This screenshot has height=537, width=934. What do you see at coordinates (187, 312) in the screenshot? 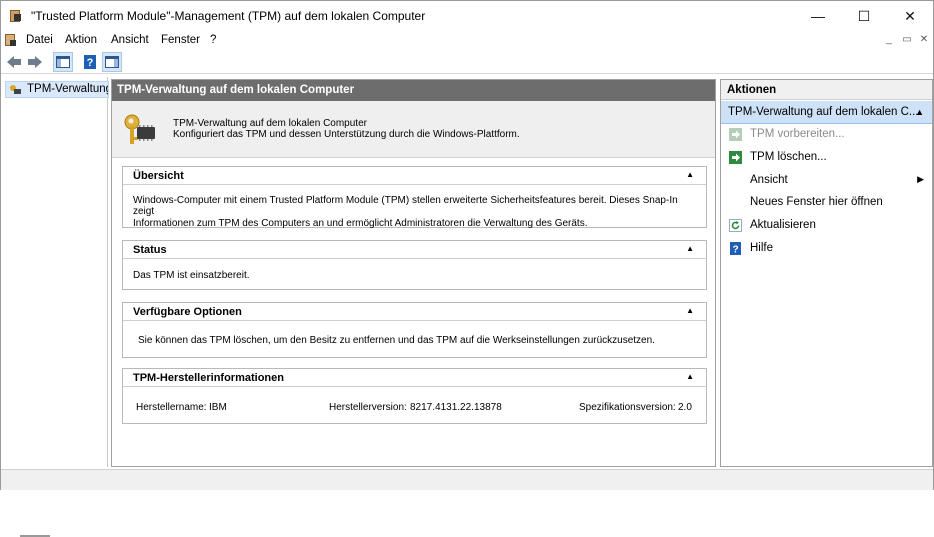
I see `section-options-title: Verfügbare Optionen` at bounding box center [187, 312].